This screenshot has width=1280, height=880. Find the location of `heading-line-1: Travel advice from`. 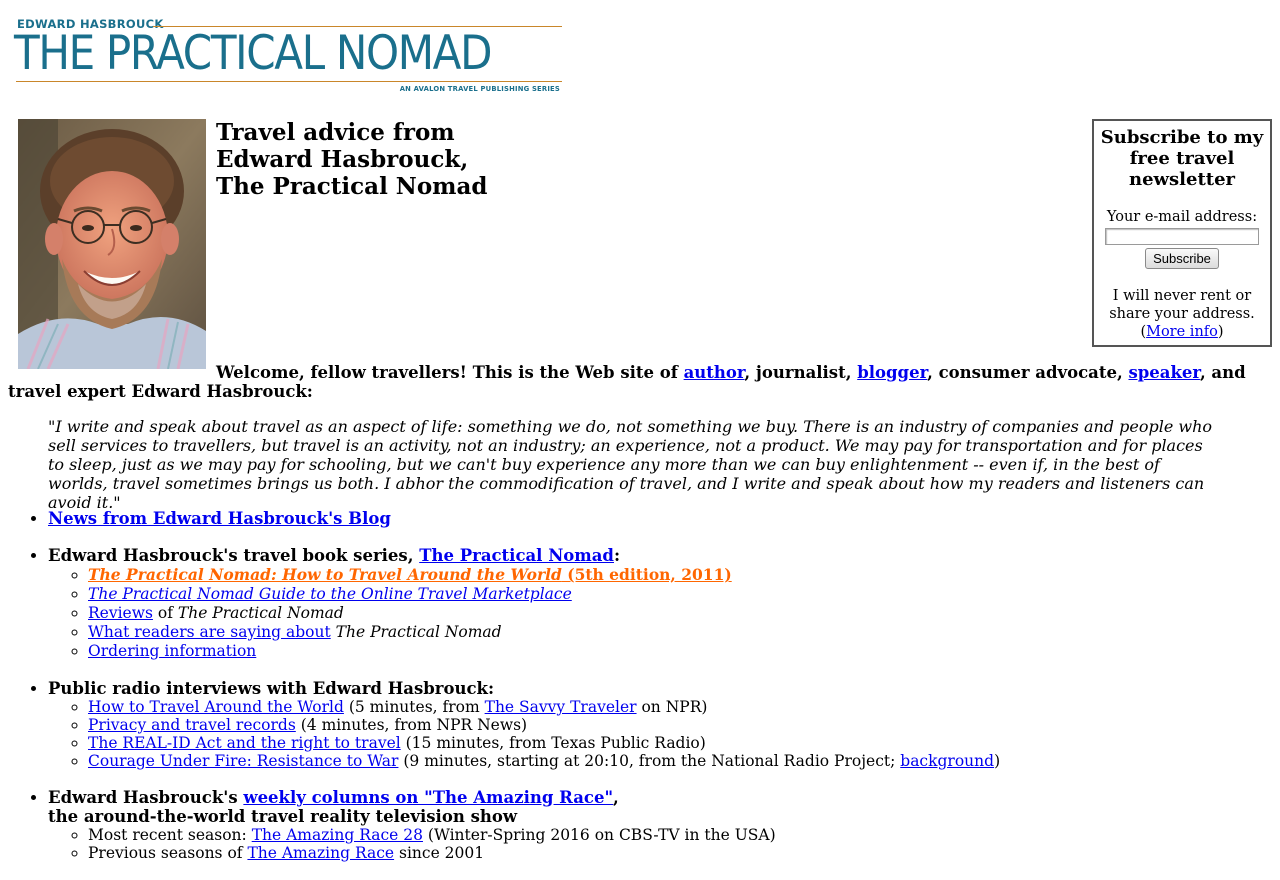

heading-line-1: Travel advice from is located at coordinates (335, 132).